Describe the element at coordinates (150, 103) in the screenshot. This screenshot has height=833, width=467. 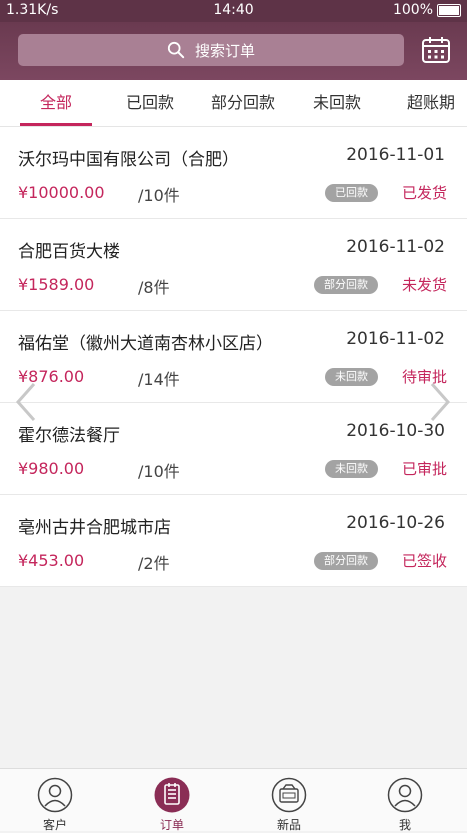
I see `tab-paid: 已回款` at that location.